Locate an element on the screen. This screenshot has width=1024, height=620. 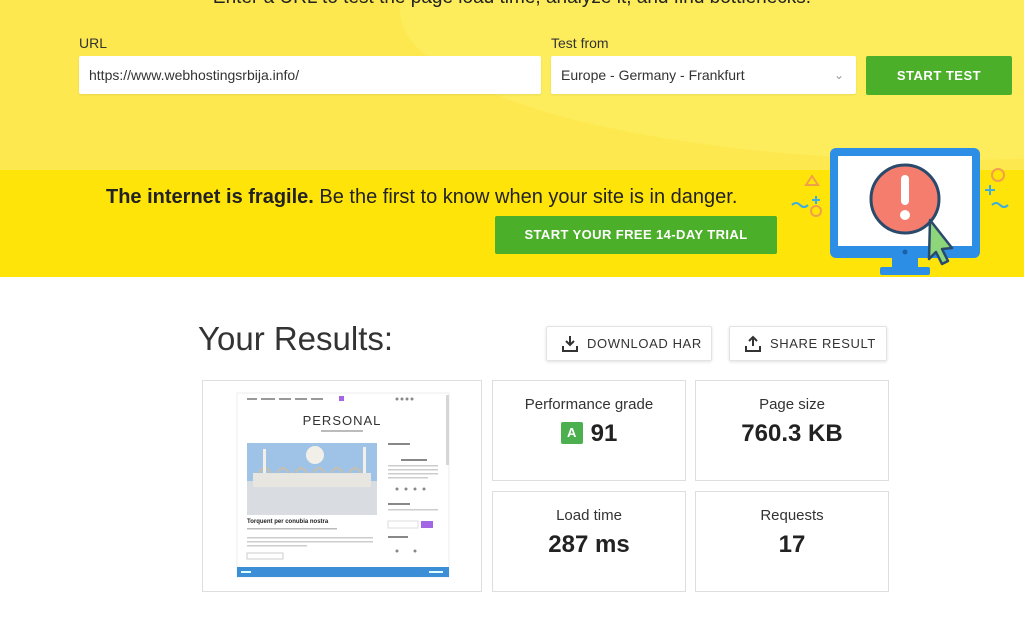
performance-grade-card: Performance grade A 91 is located at coordinates (589, 430).